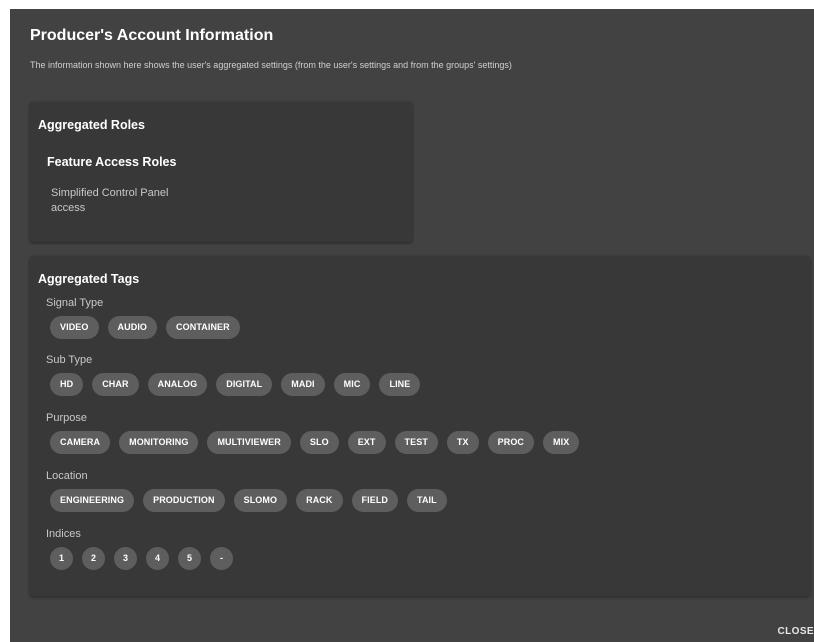 The height and width of the screenshot is (642, 814). What do you see at coordinates (303, 384) in the screenshot?
I see `tag-chip: MADI` at bounding box center [303, 384].